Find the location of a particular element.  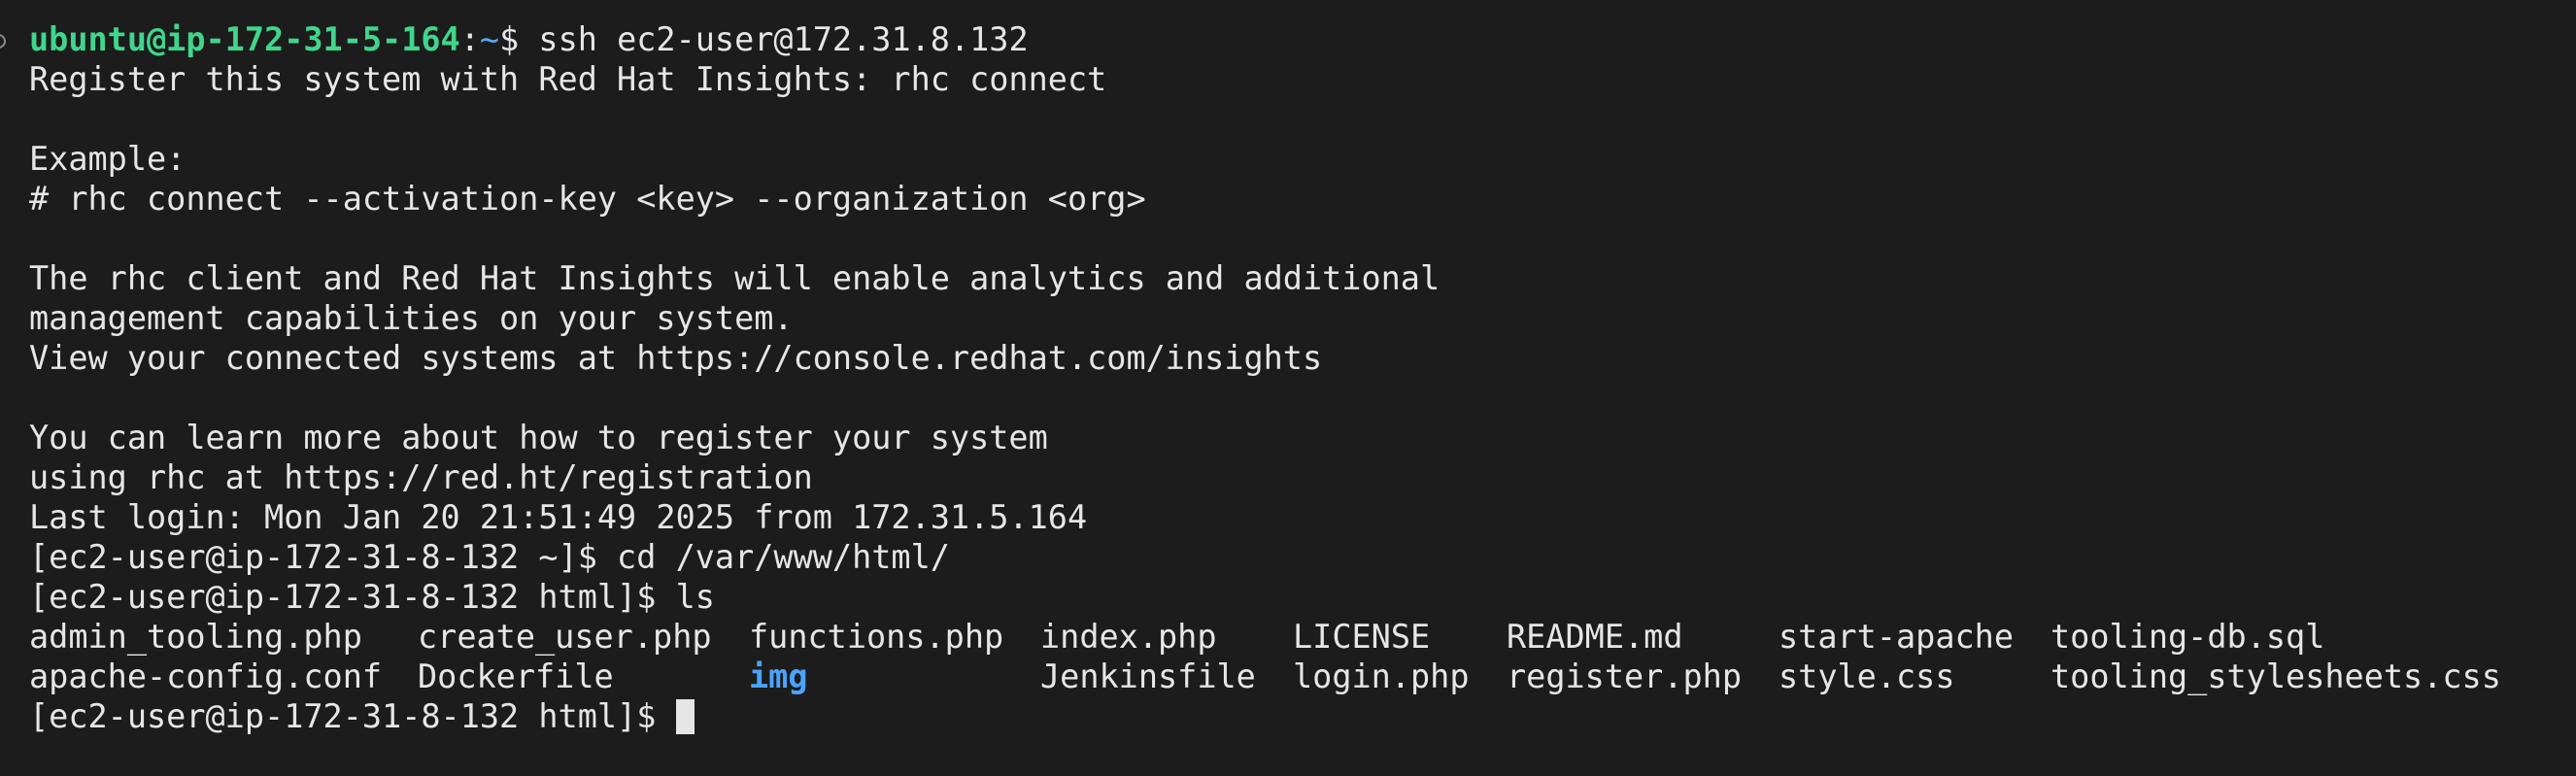

file-entry: index.php is located at coordinates (1128, 637).